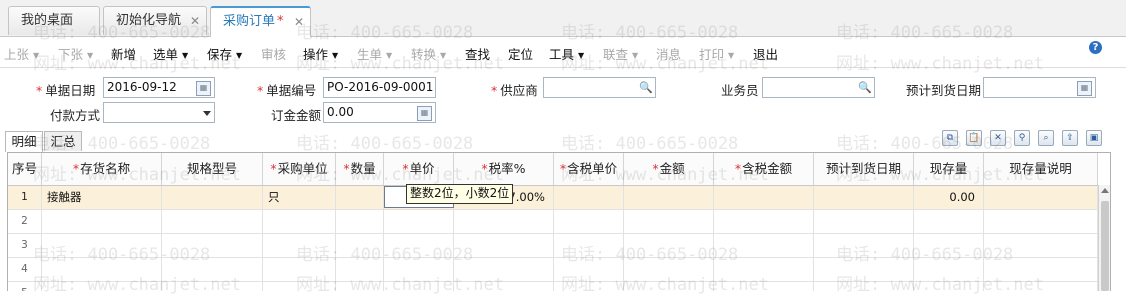 This screenshot has height=295, width=1126. What do you see at coordinates (669, 169) in the screenshot?
I see `col-header-amount: *金额` at bounding box center [669, 169].